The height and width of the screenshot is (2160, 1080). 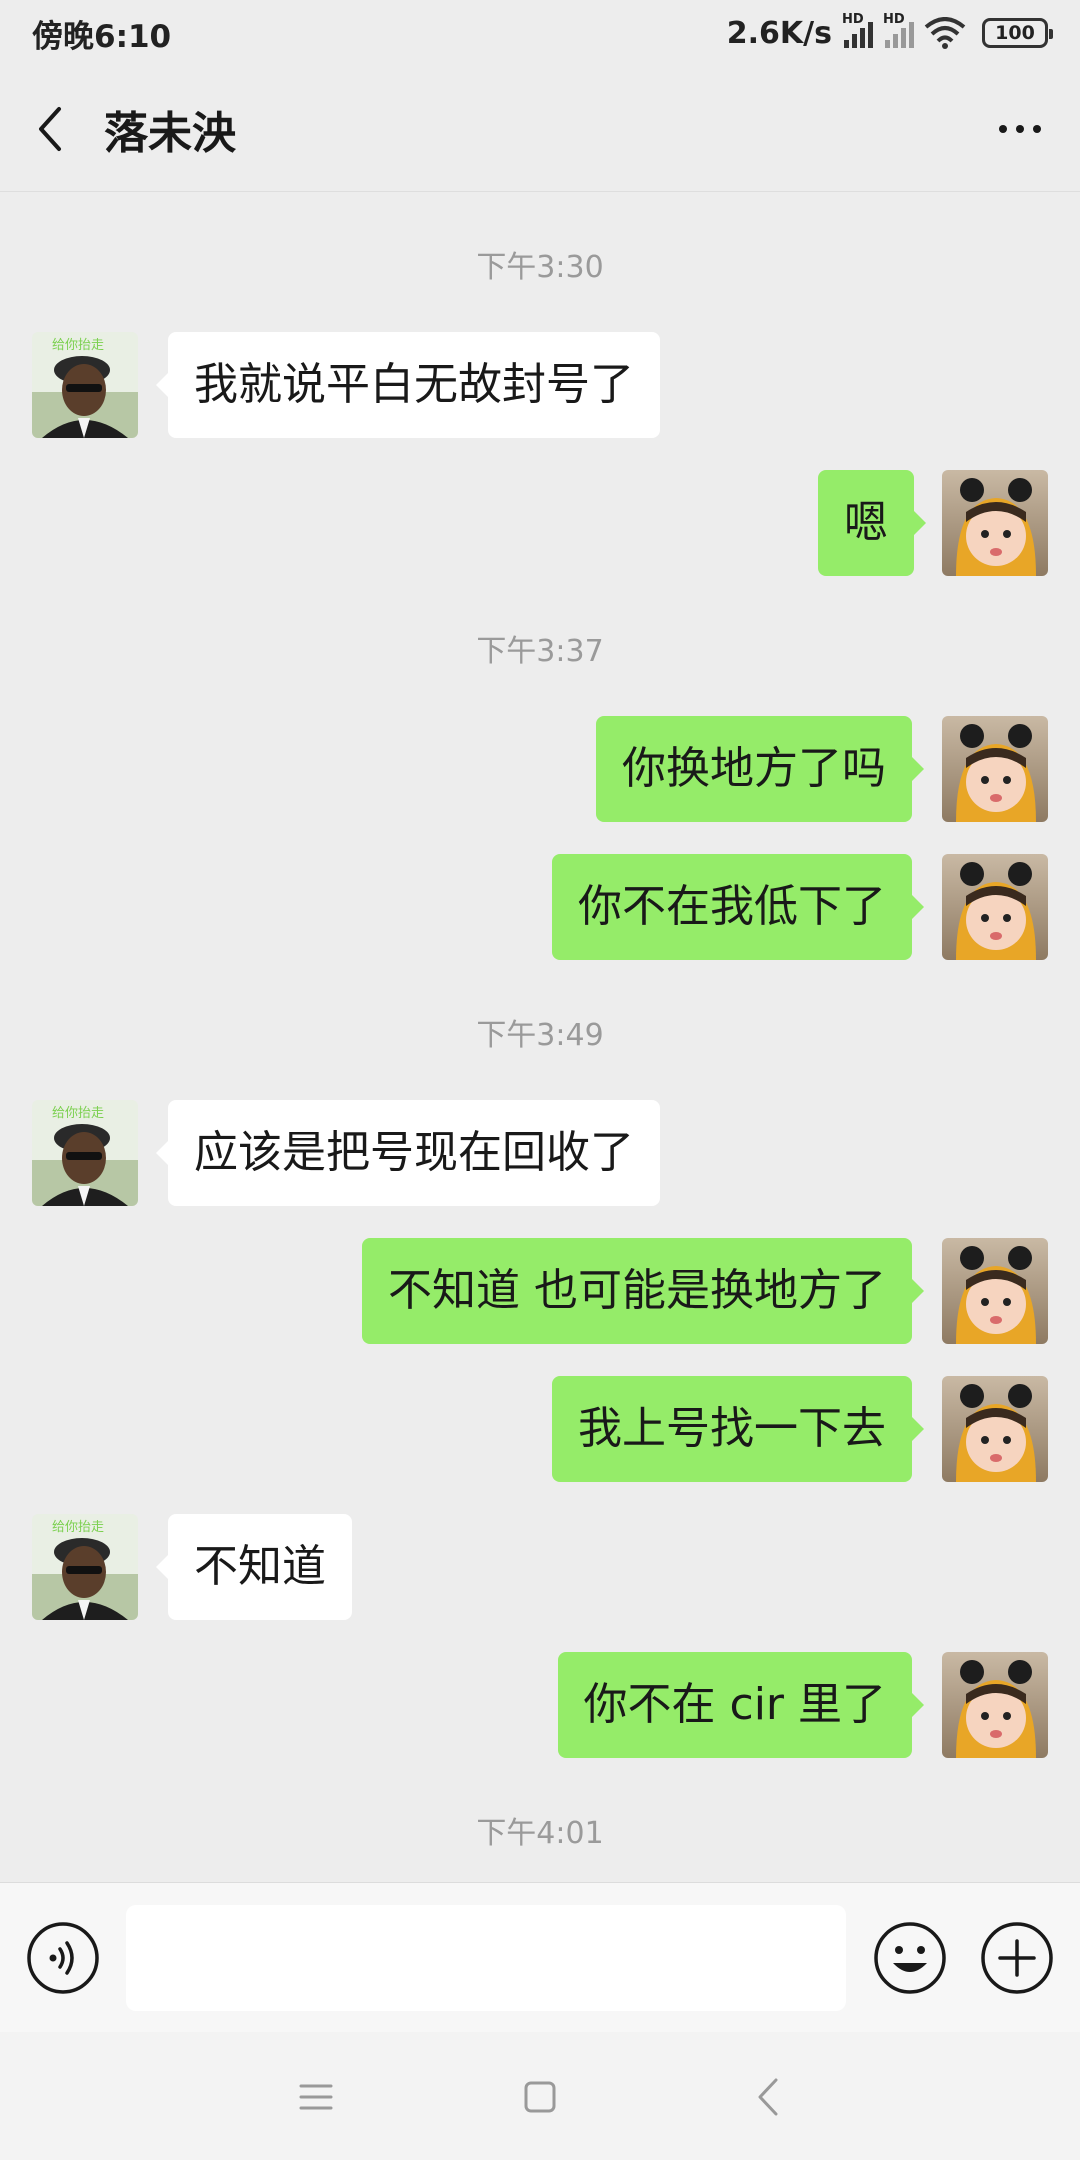 I want to click on voice-button, so click(x=63, y=1958).